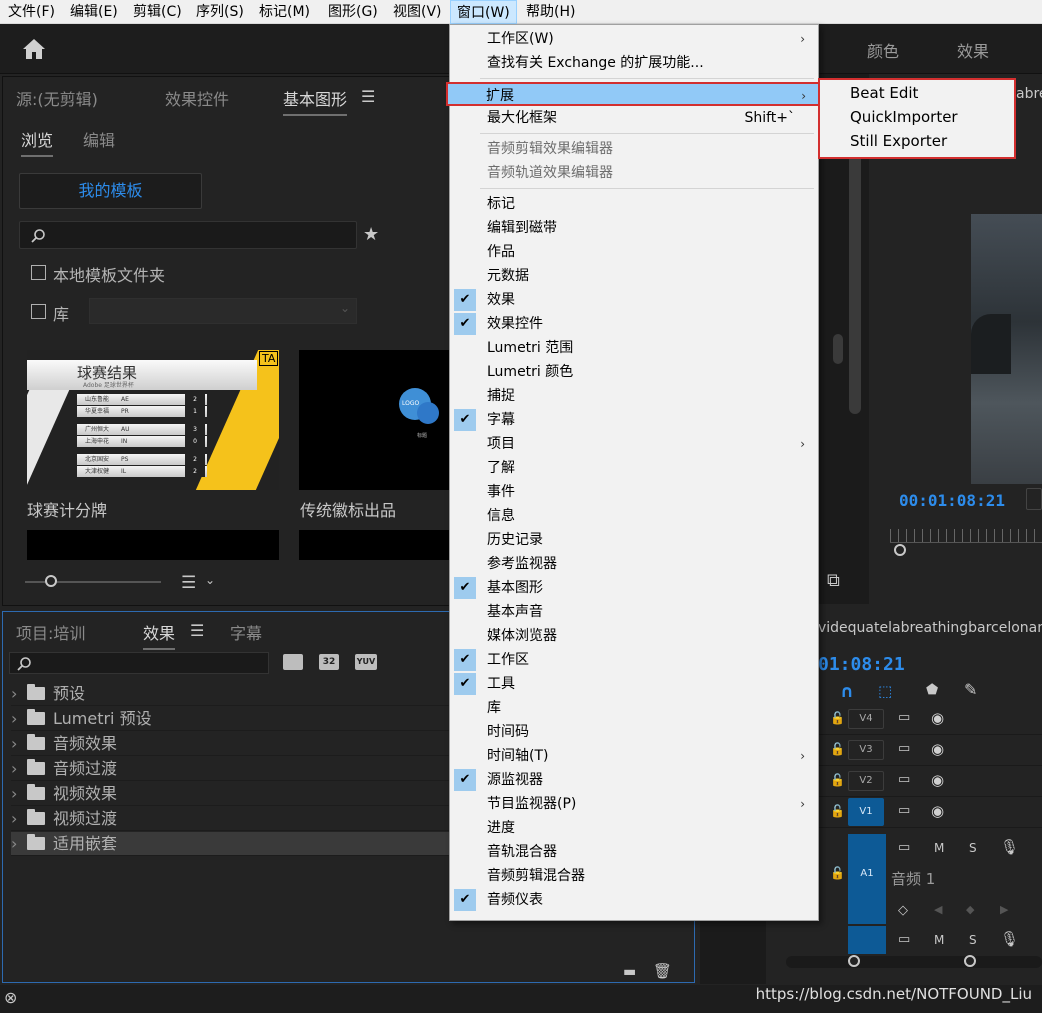 Image resolution: width=1042 pixels, height=1013 pixels. I want to click on sequence-name: videquatelabreathingbarcelonamp4, so click(930, 628).